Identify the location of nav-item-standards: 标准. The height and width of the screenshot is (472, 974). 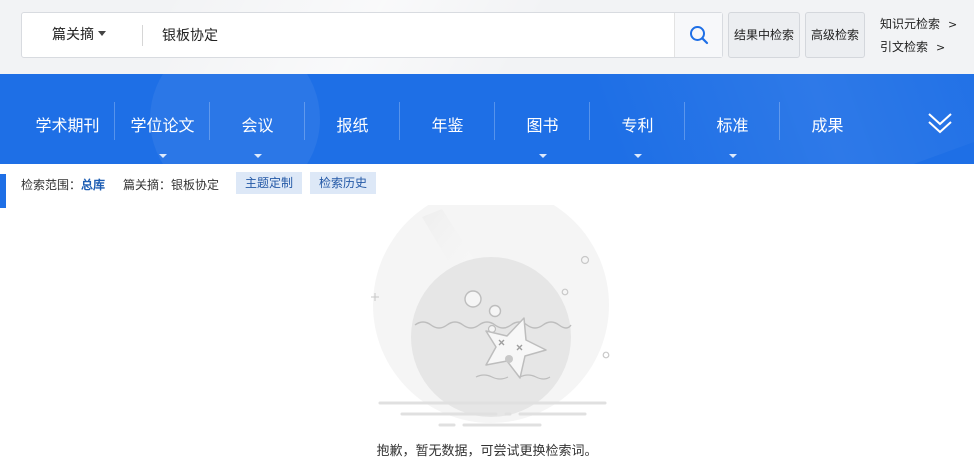
(732, 119).